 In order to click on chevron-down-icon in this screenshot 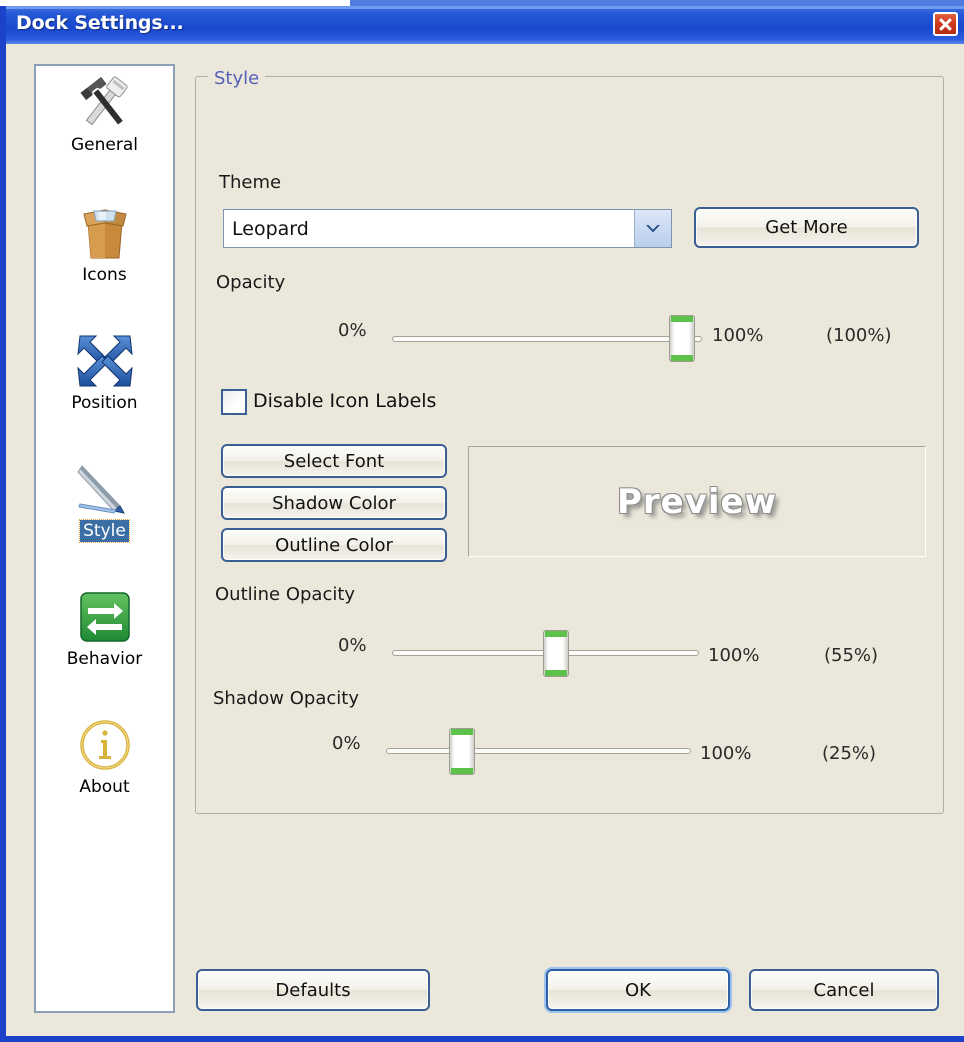, I will do `click(652, 228)`.